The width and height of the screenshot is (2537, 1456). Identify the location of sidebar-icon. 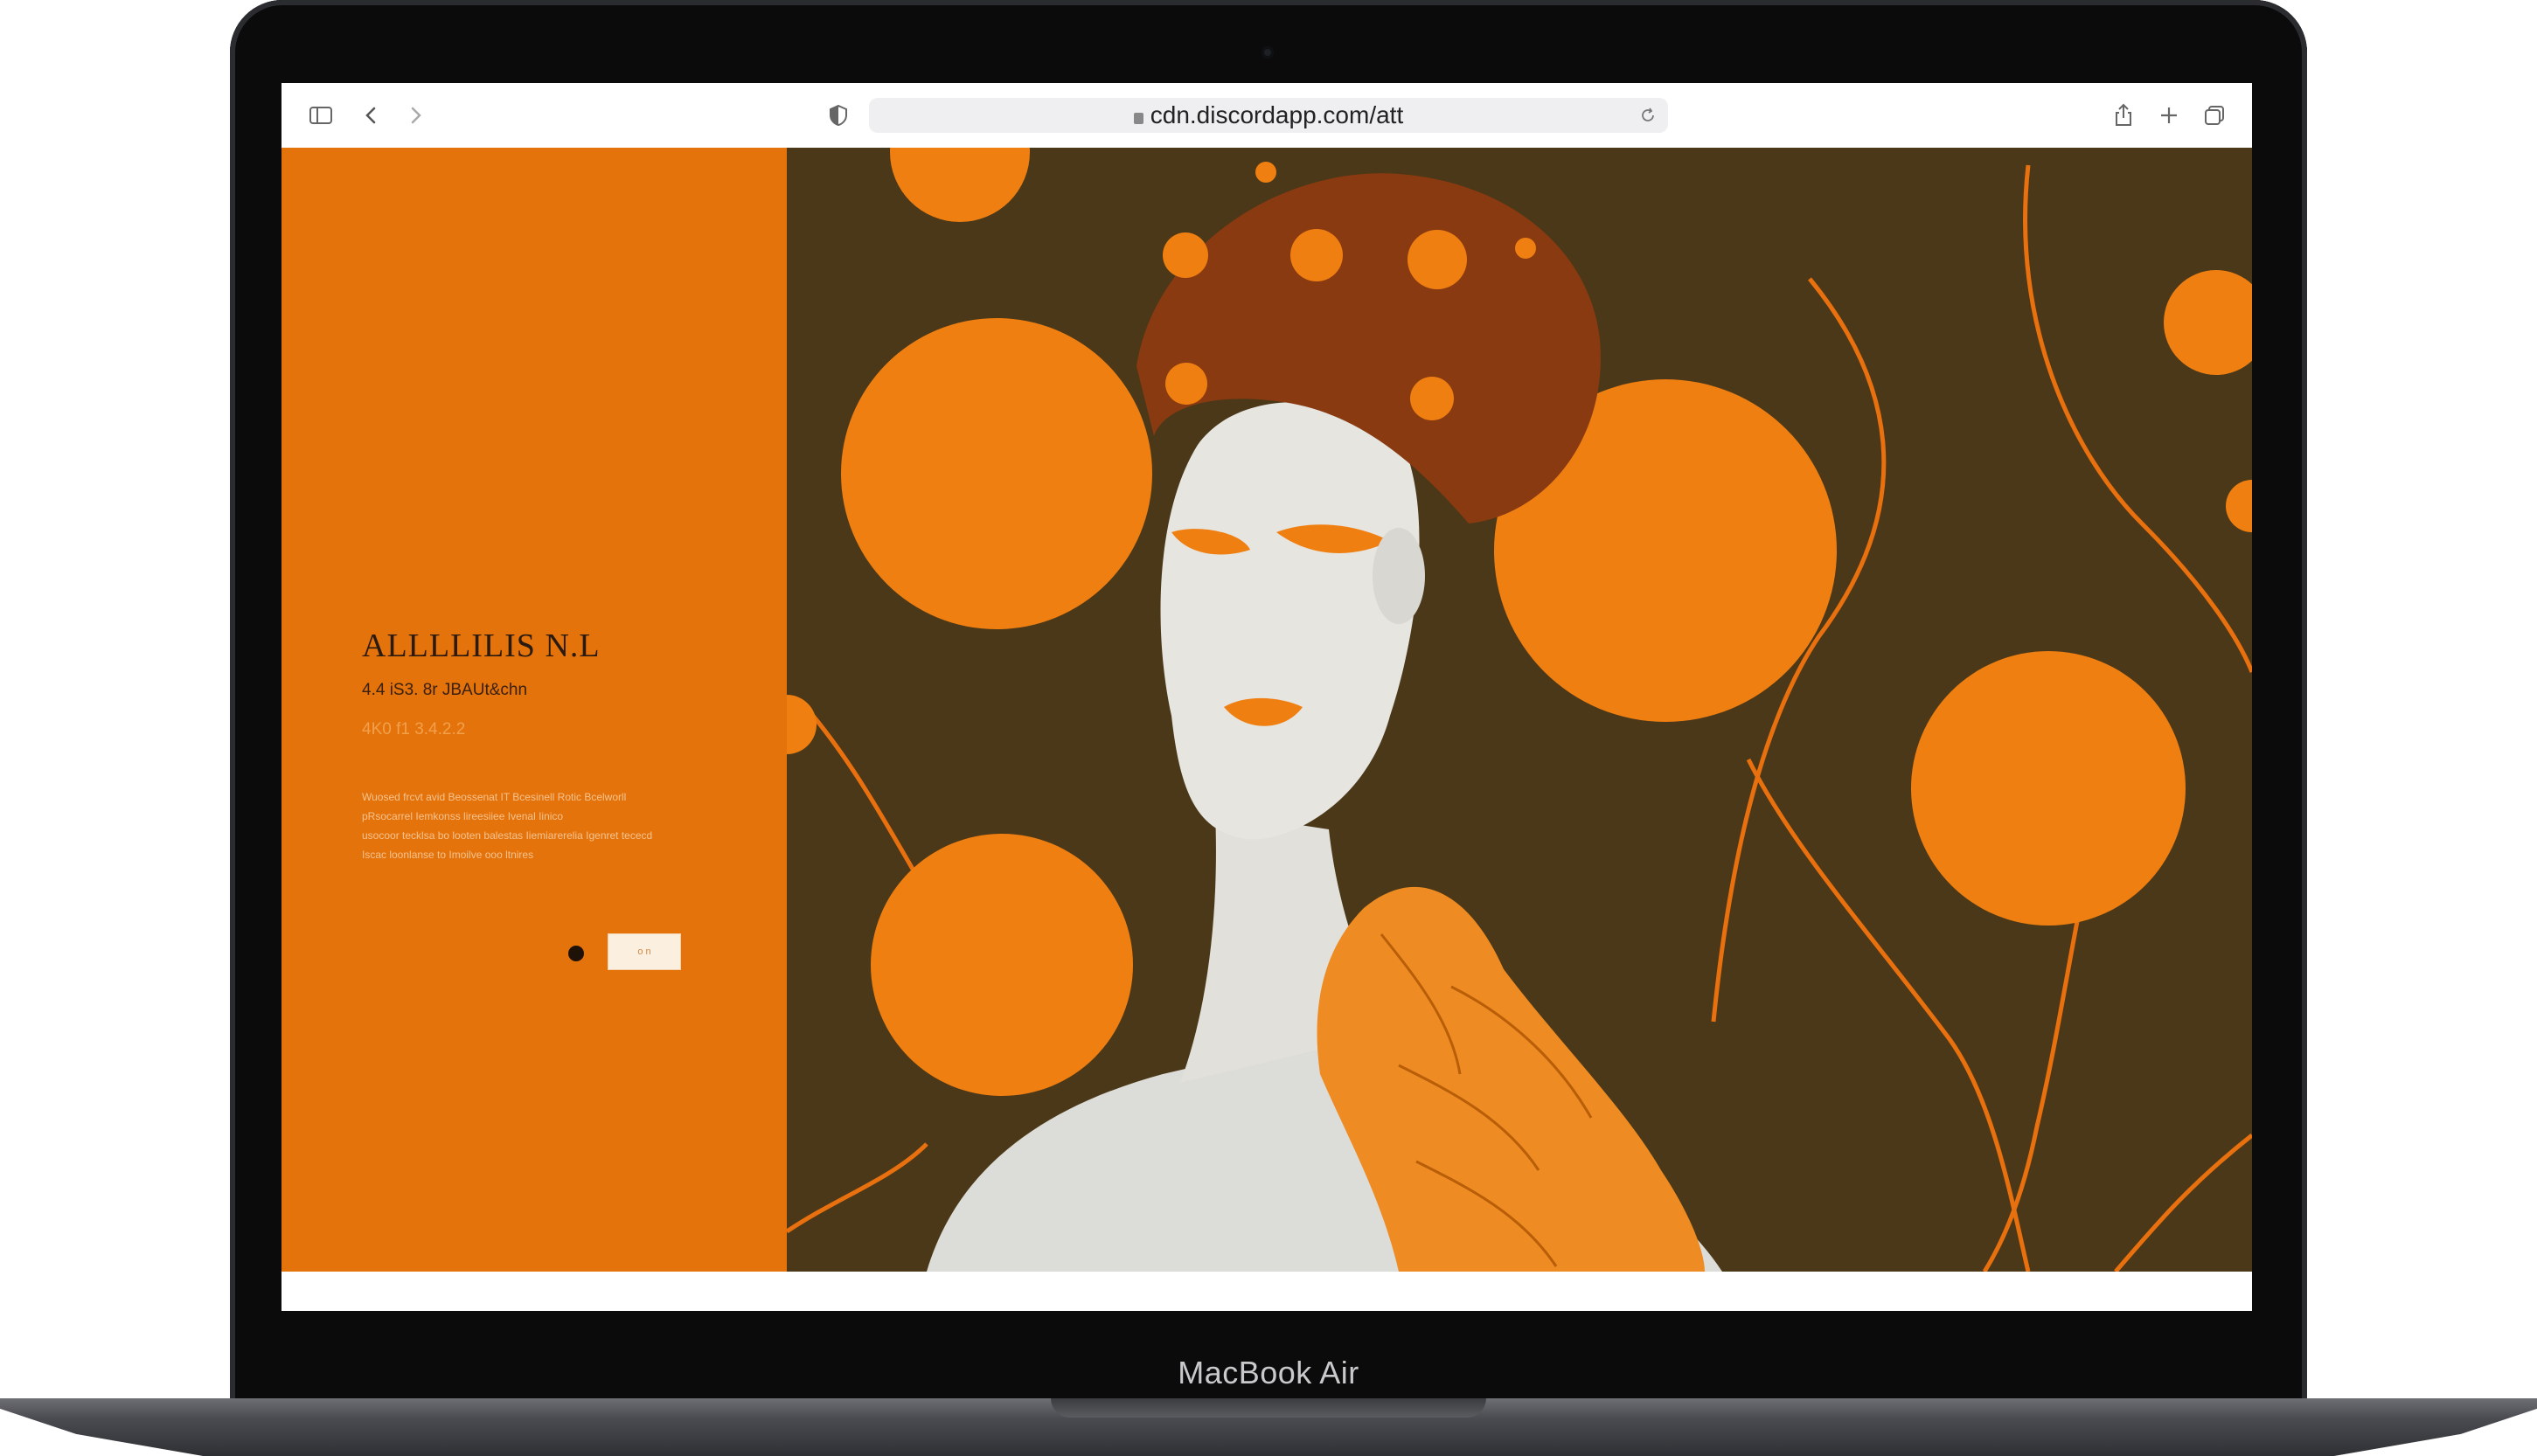
(321, 115).